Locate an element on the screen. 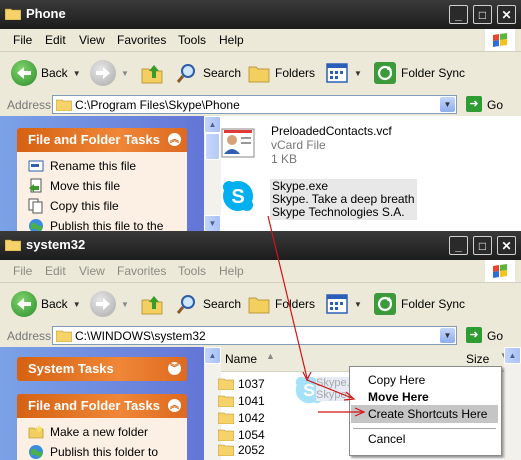 This screenshot has height=460, width=521. menu-item-move-here: Move Here is located at coordinates (424, 397).